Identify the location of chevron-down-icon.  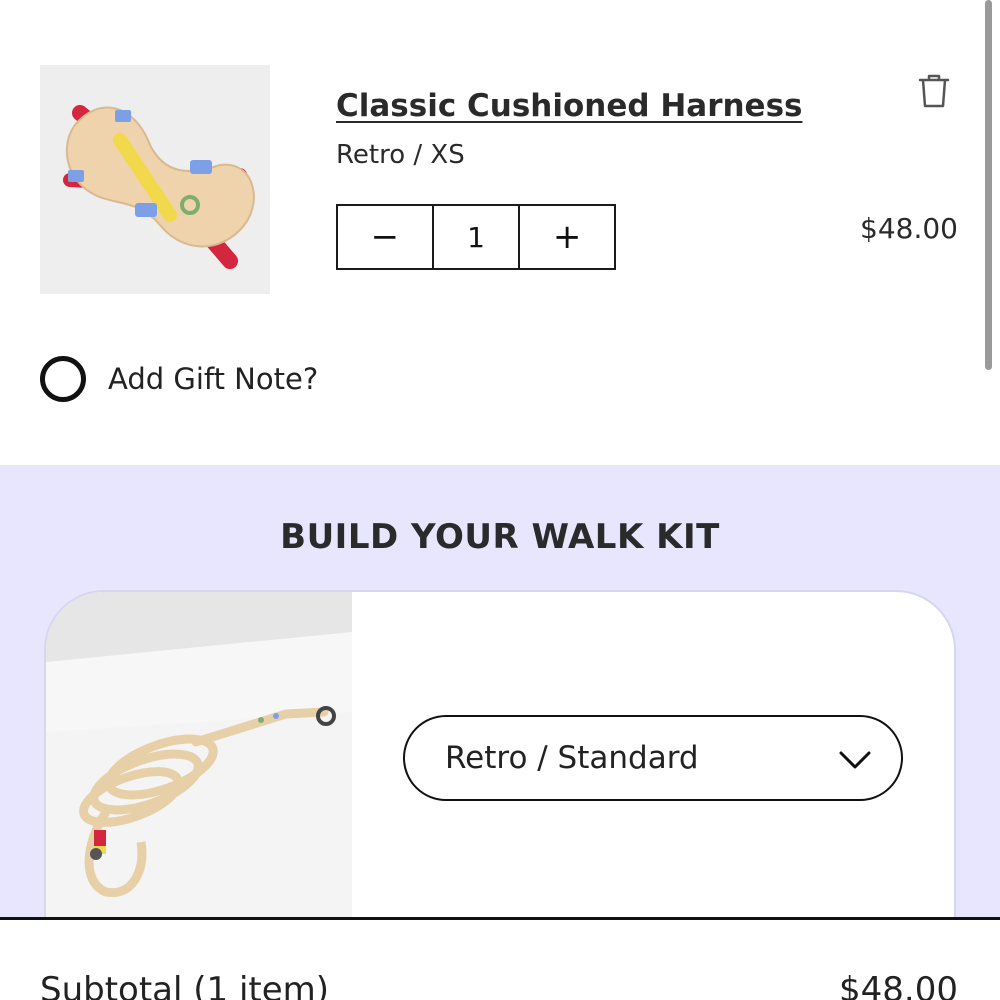
(855, 759).